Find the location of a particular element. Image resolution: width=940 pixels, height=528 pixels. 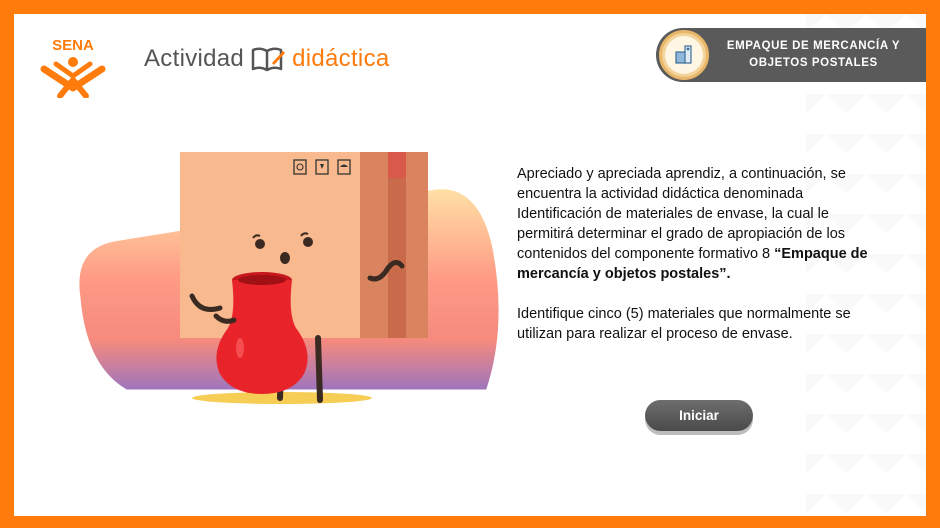

module-icon is located at coordinates (683, 54).